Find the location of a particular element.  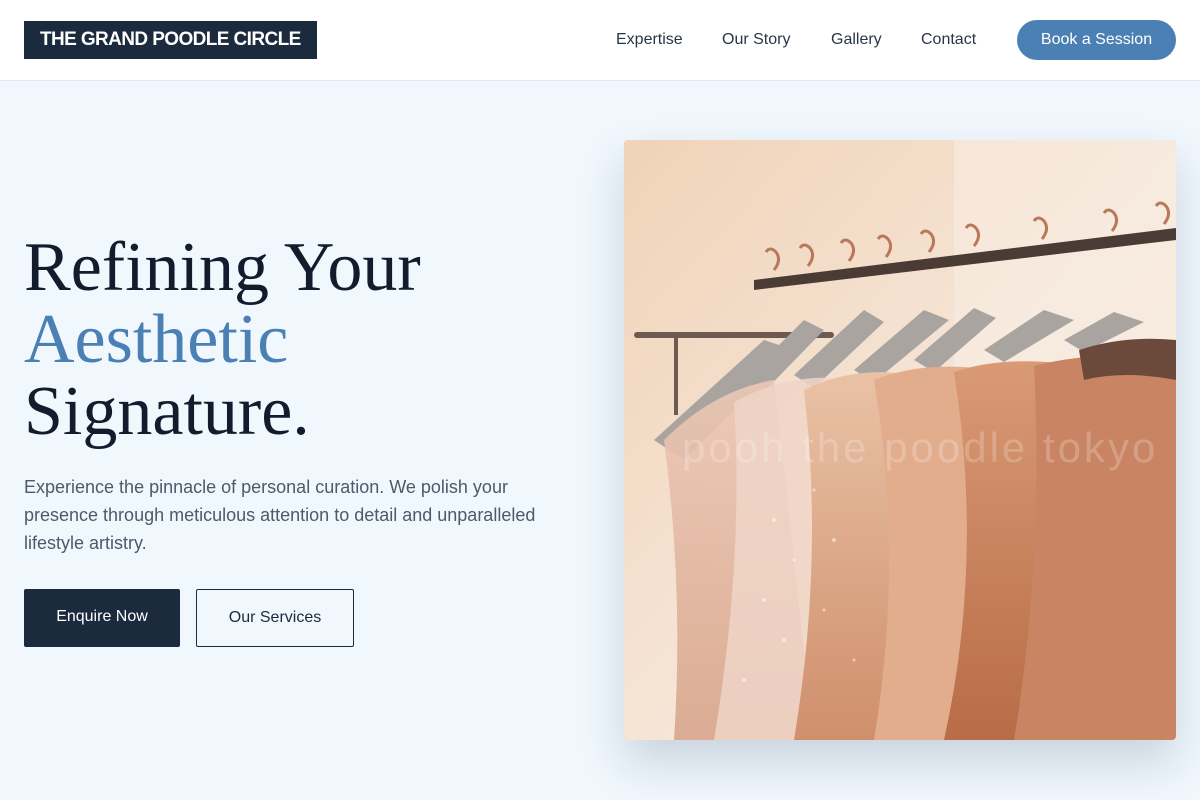

hero-headline: Refining Your Aesthetic Signature. is located at coordinates (222, 340).